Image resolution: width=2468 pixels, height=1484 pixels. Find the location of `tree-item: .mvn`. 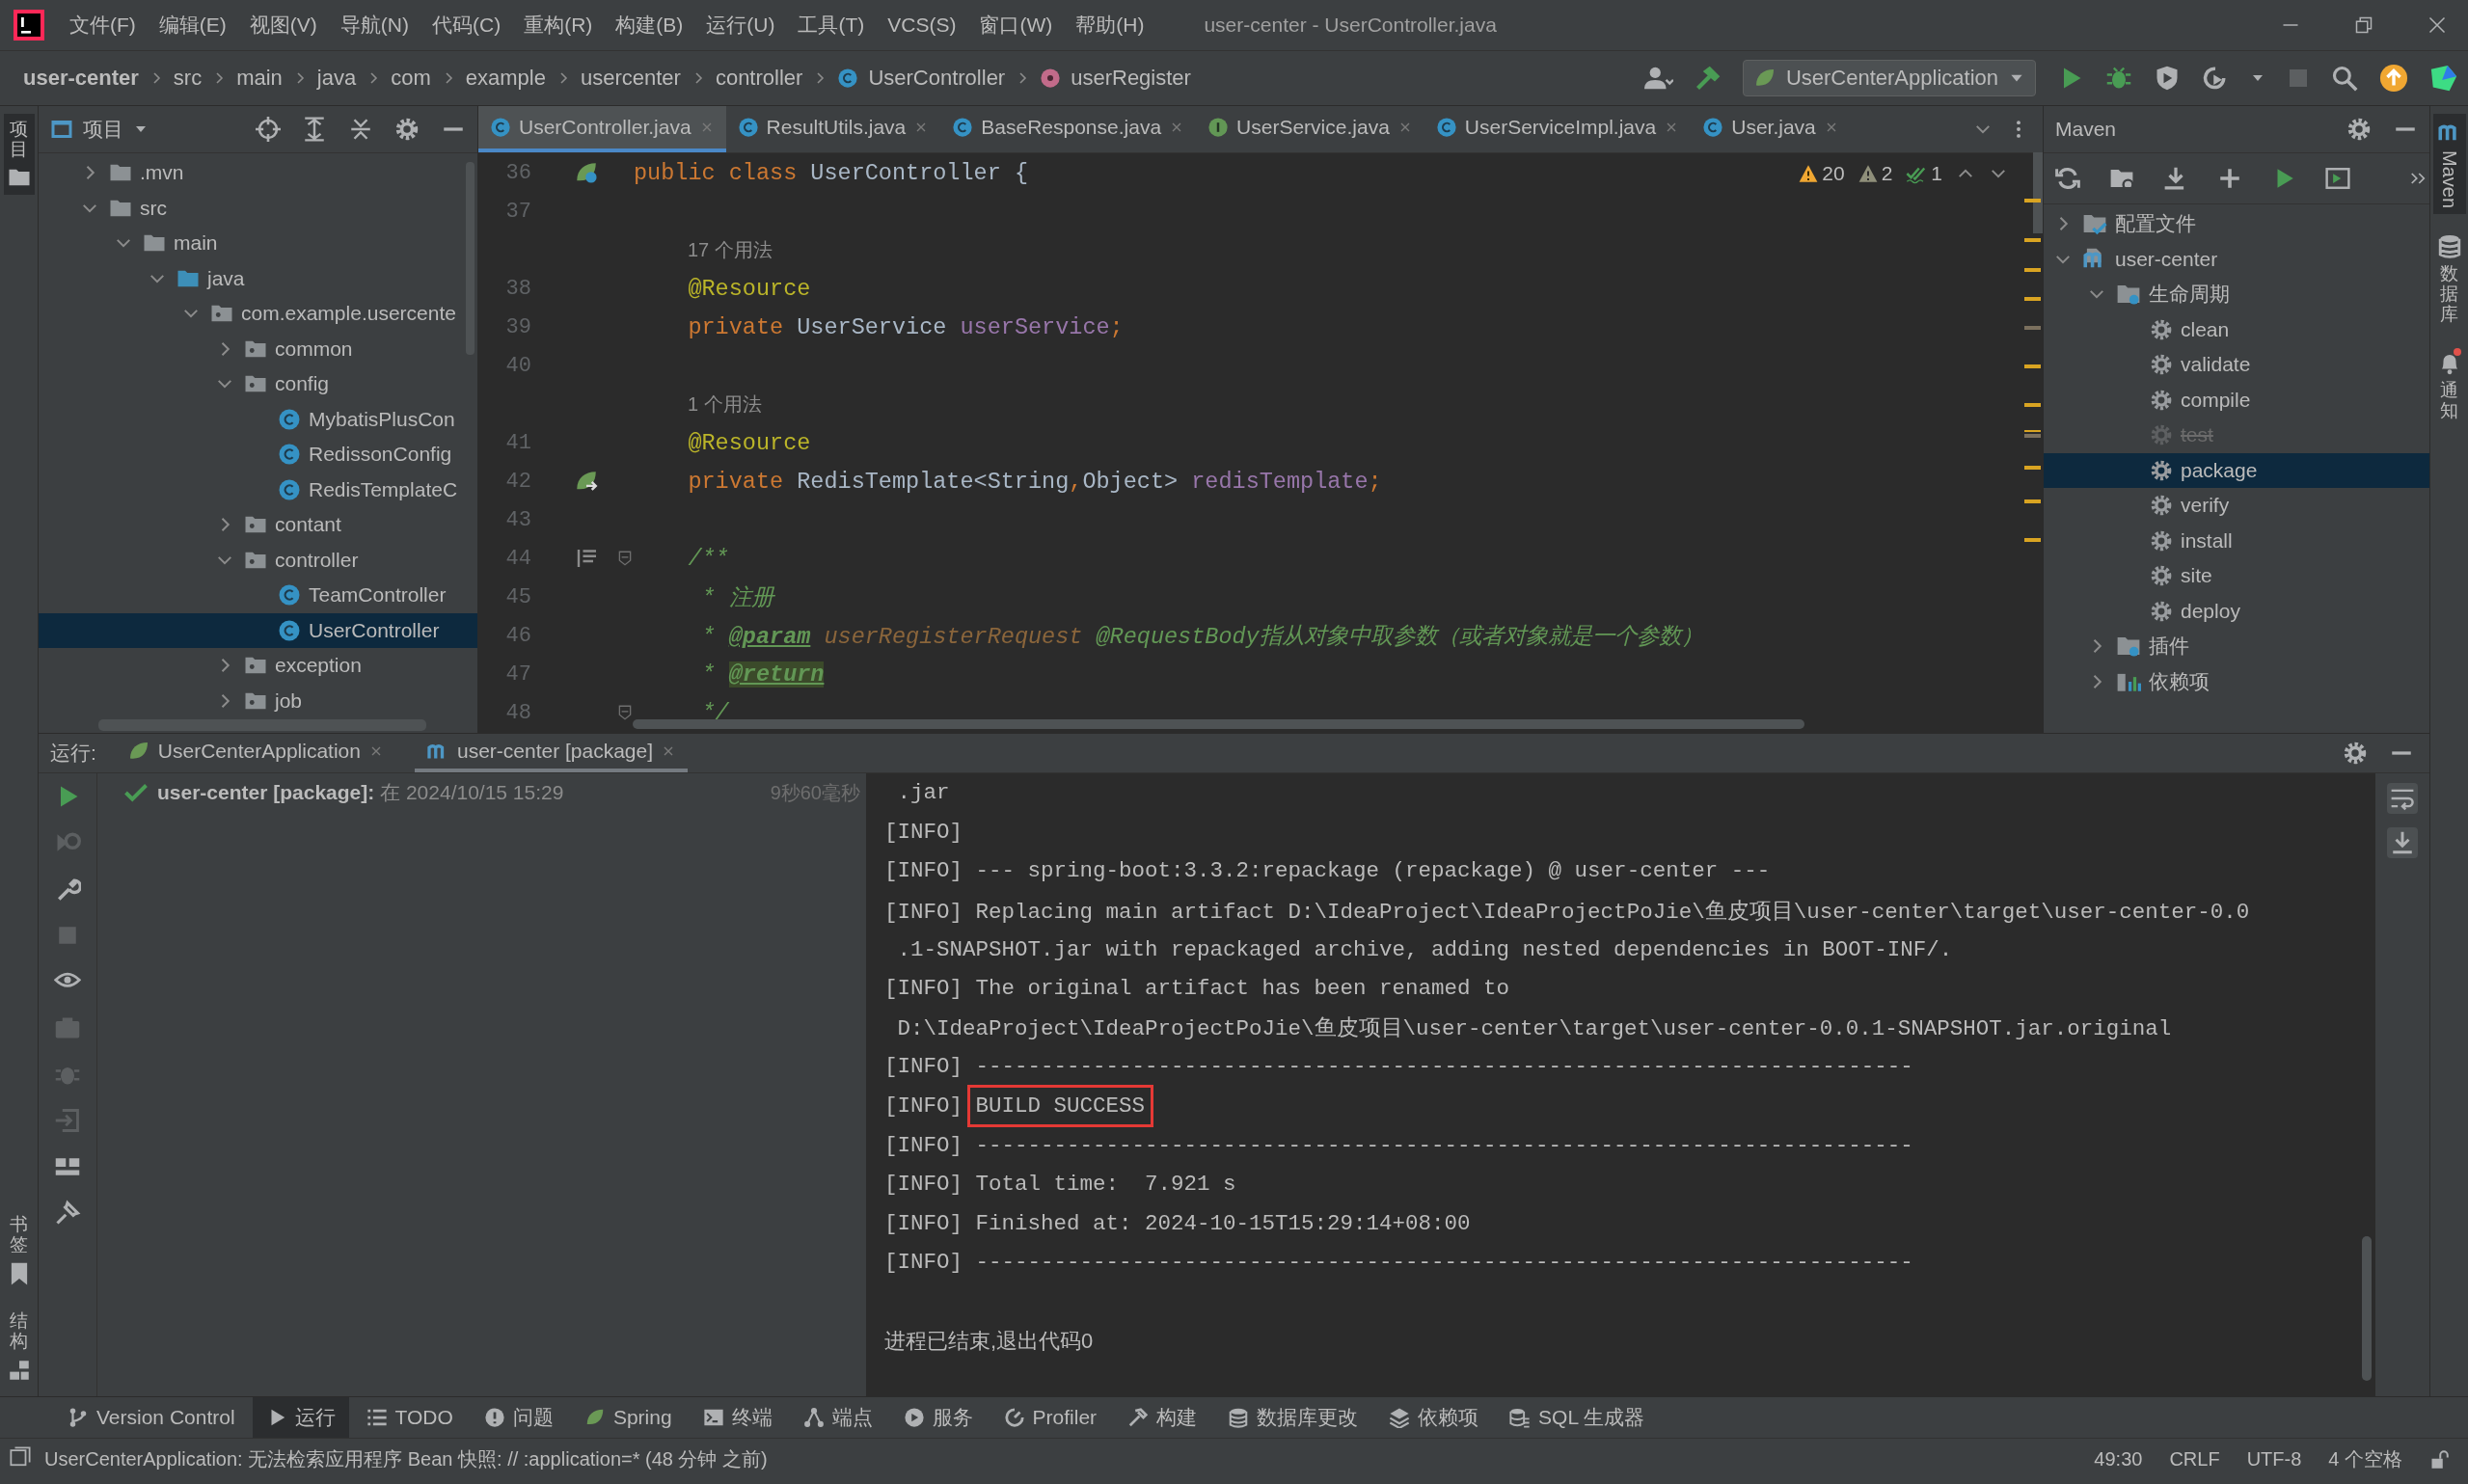

tree-item: .mvn is located at coordinates (258, 173).